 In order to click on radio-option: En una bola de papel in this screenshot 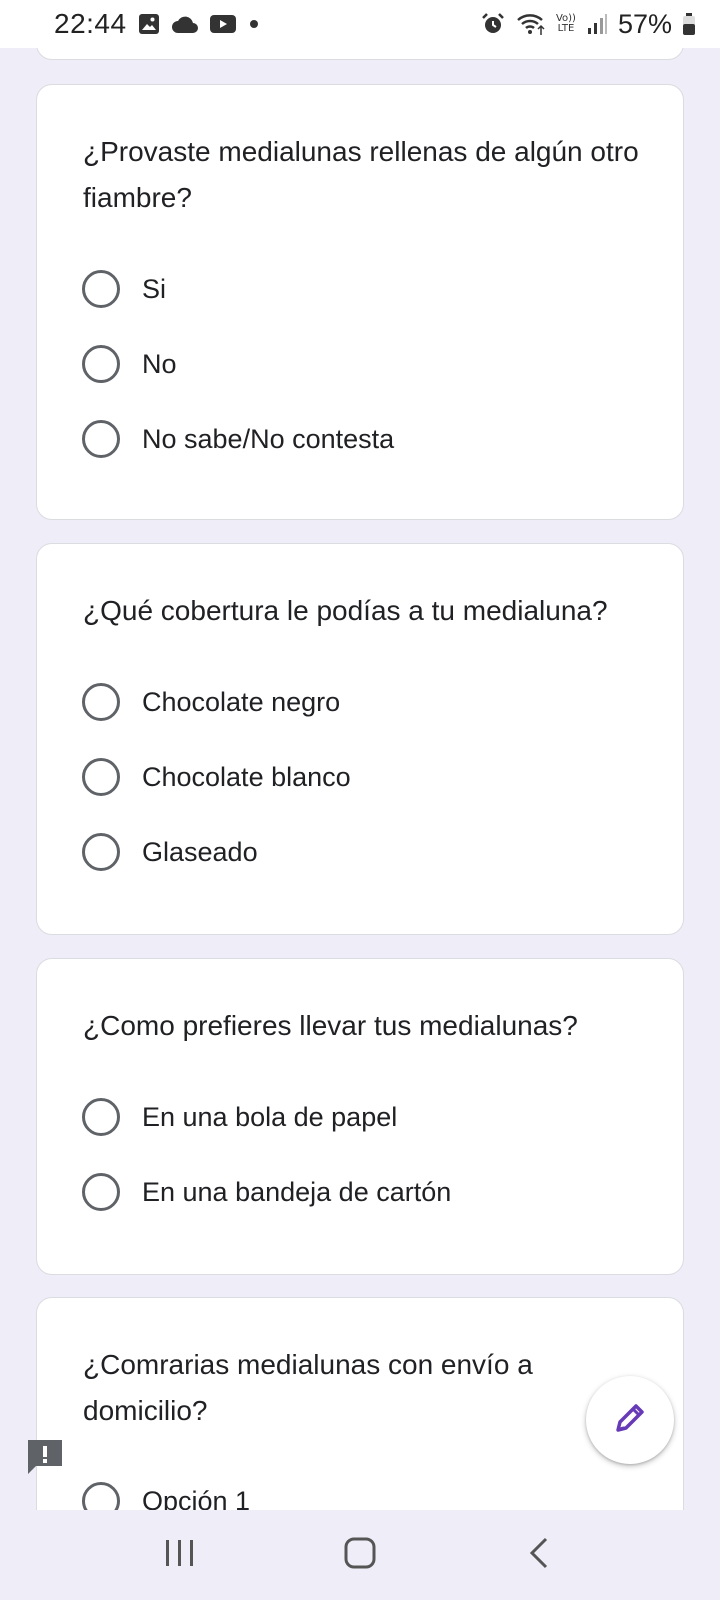, I will do `click(239, 1117)`.